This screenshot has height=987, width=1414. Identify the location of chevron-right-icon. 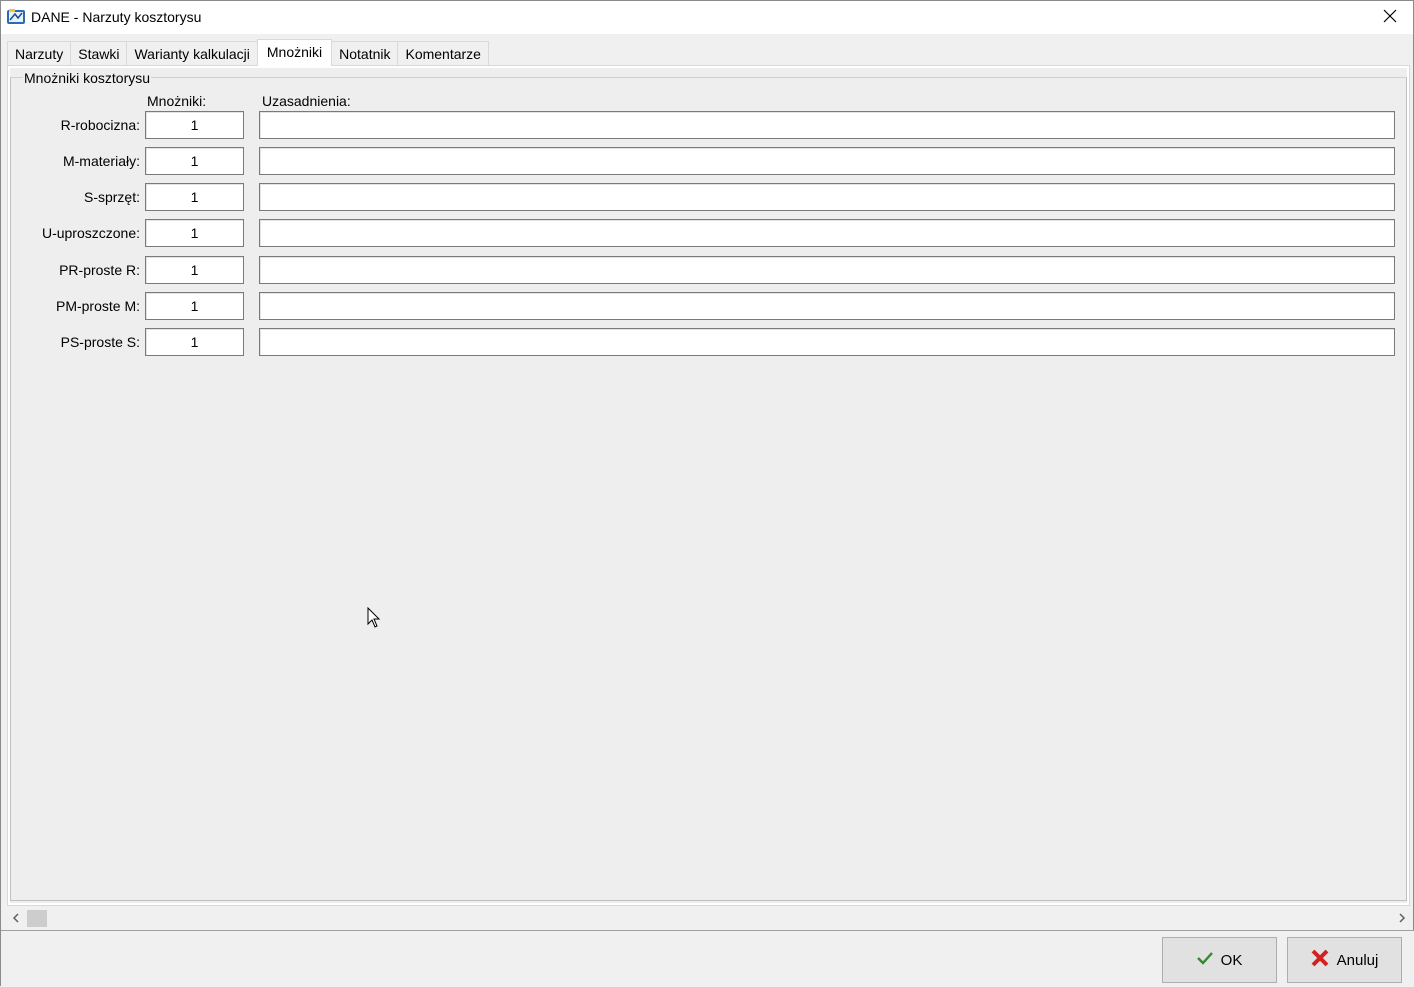
(1402, 918).